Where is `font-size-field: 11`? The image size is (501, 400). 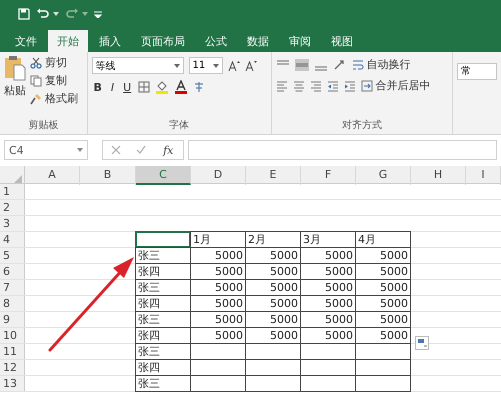
font-size-field: 11 is located at coordinates (205, 65).